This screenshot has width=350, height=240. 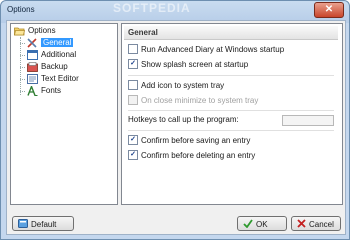 I want to click on tree-item-label: Fonts, so click(x=51, y=90).